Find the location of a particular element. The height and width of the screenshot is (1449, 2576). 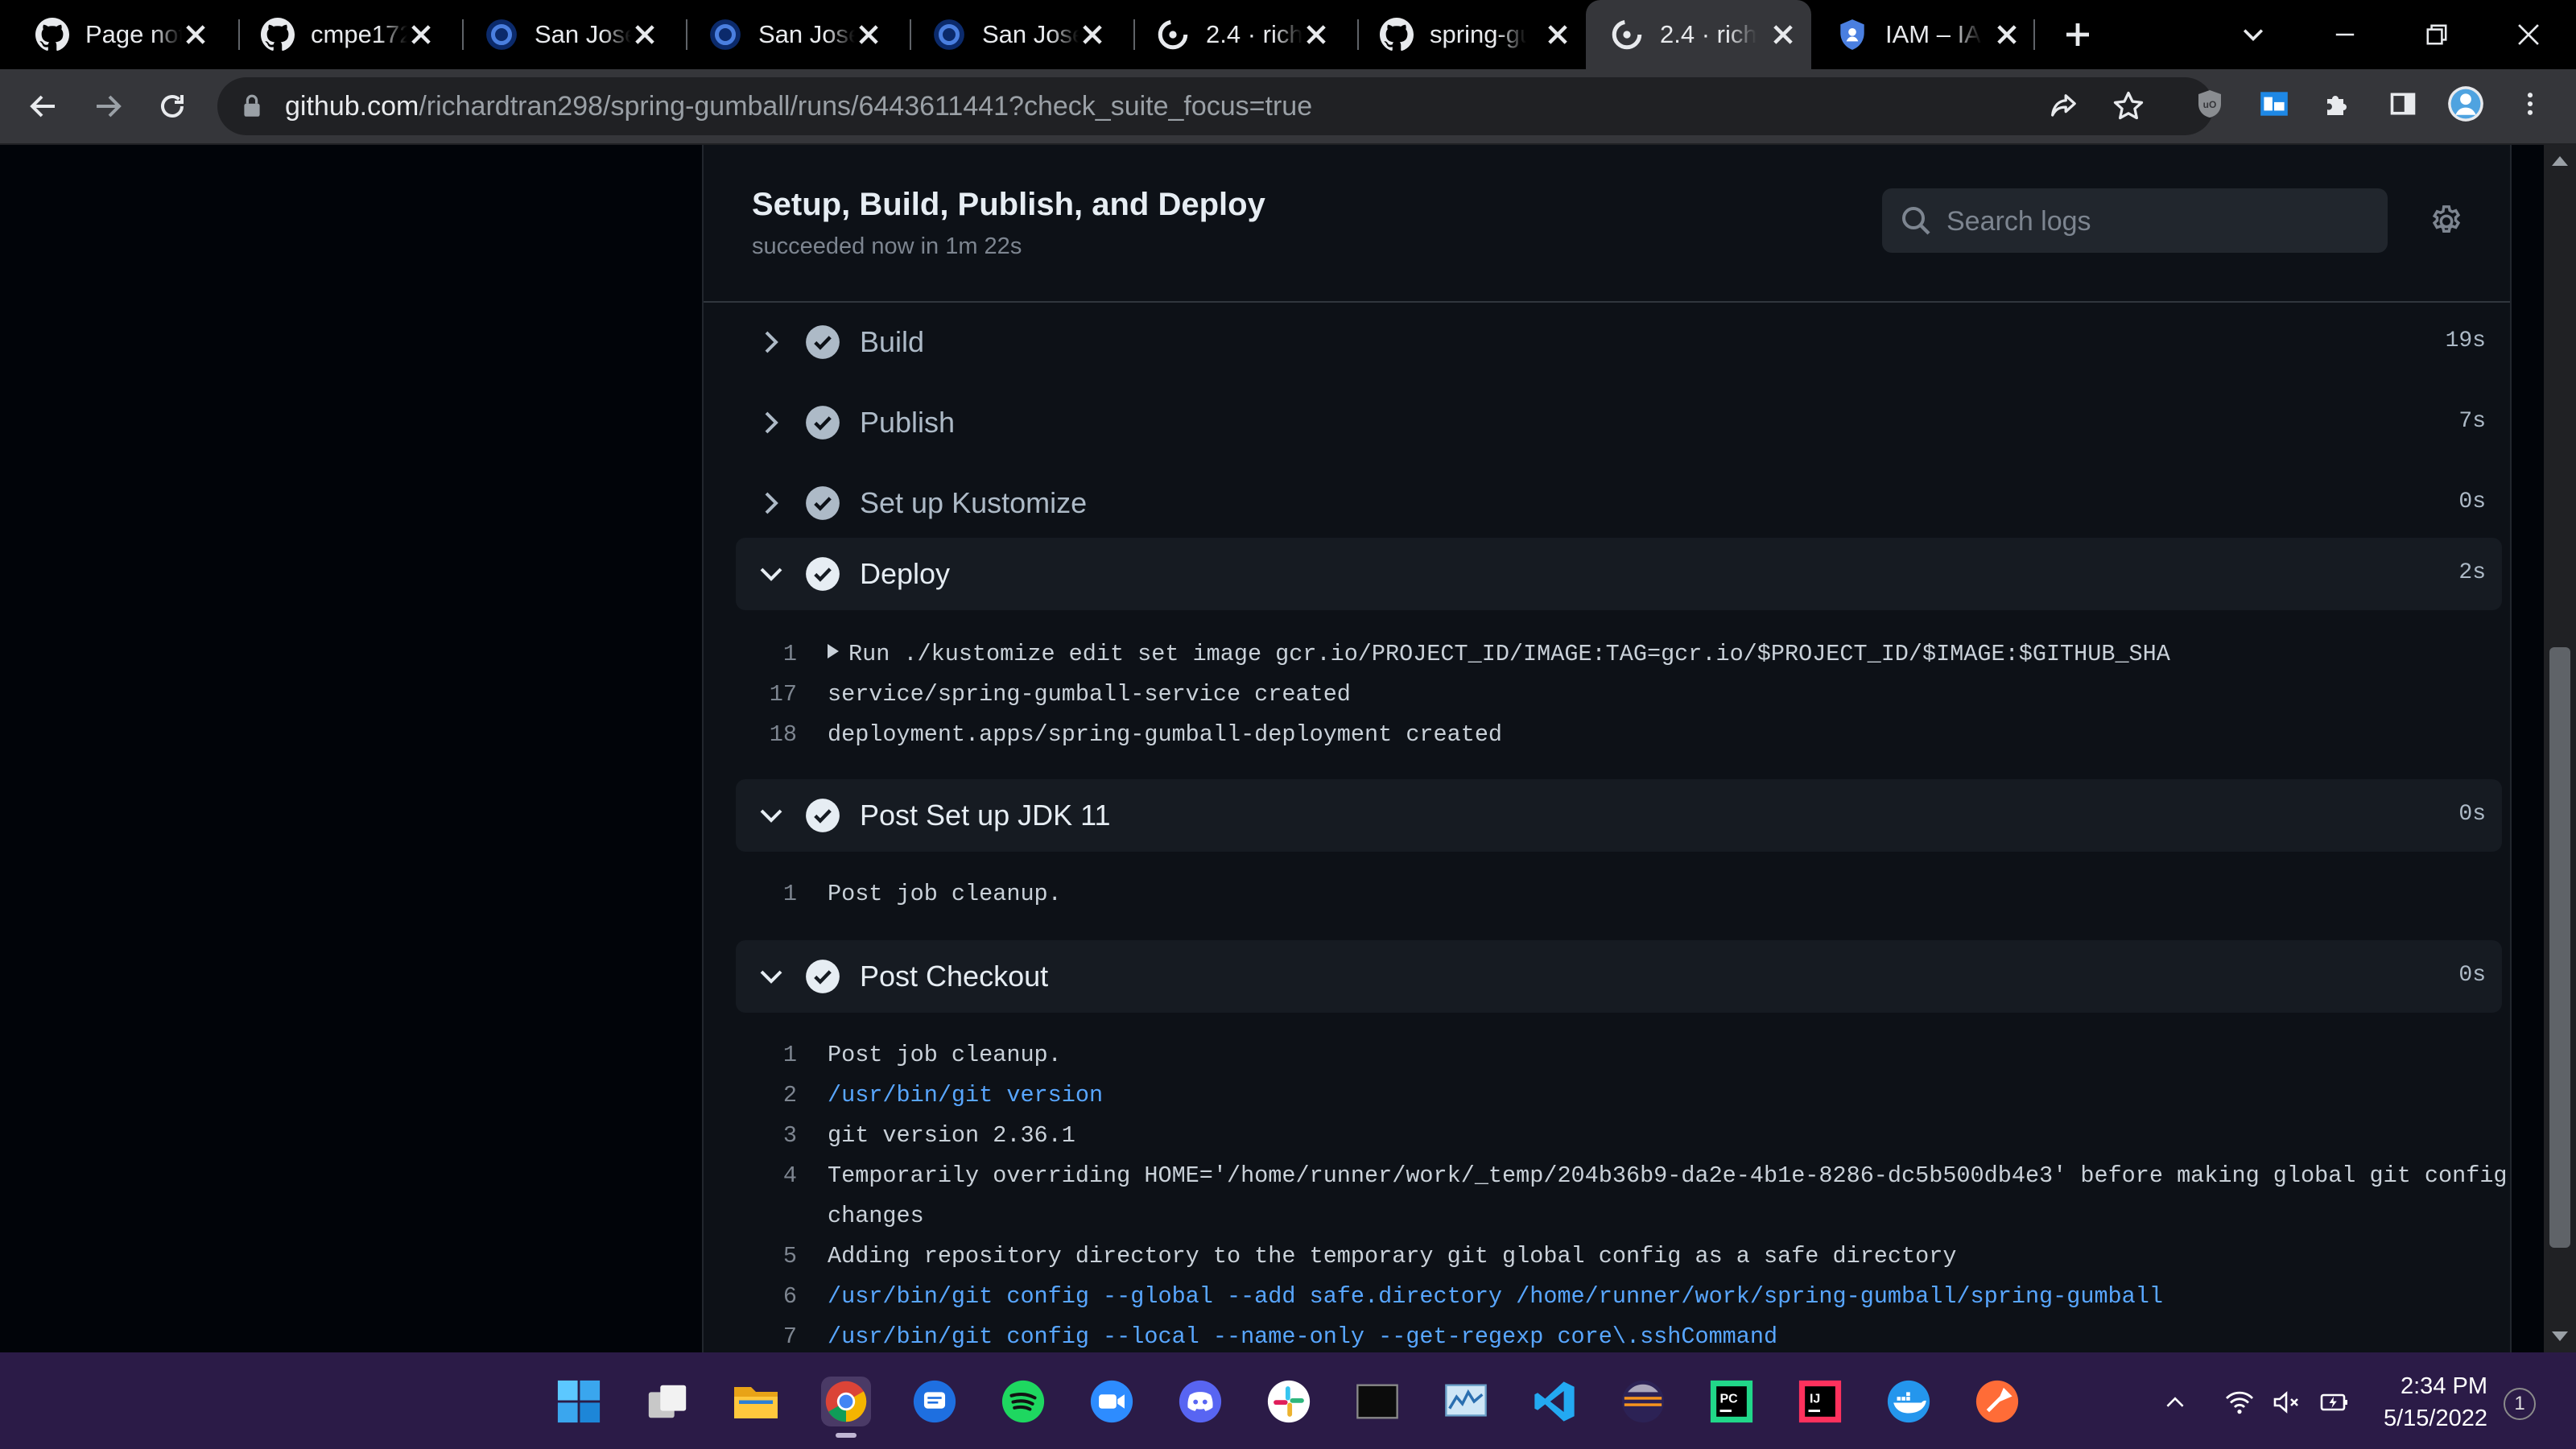

ublock-extension-button: uO is located at coordinates (2209, 103).